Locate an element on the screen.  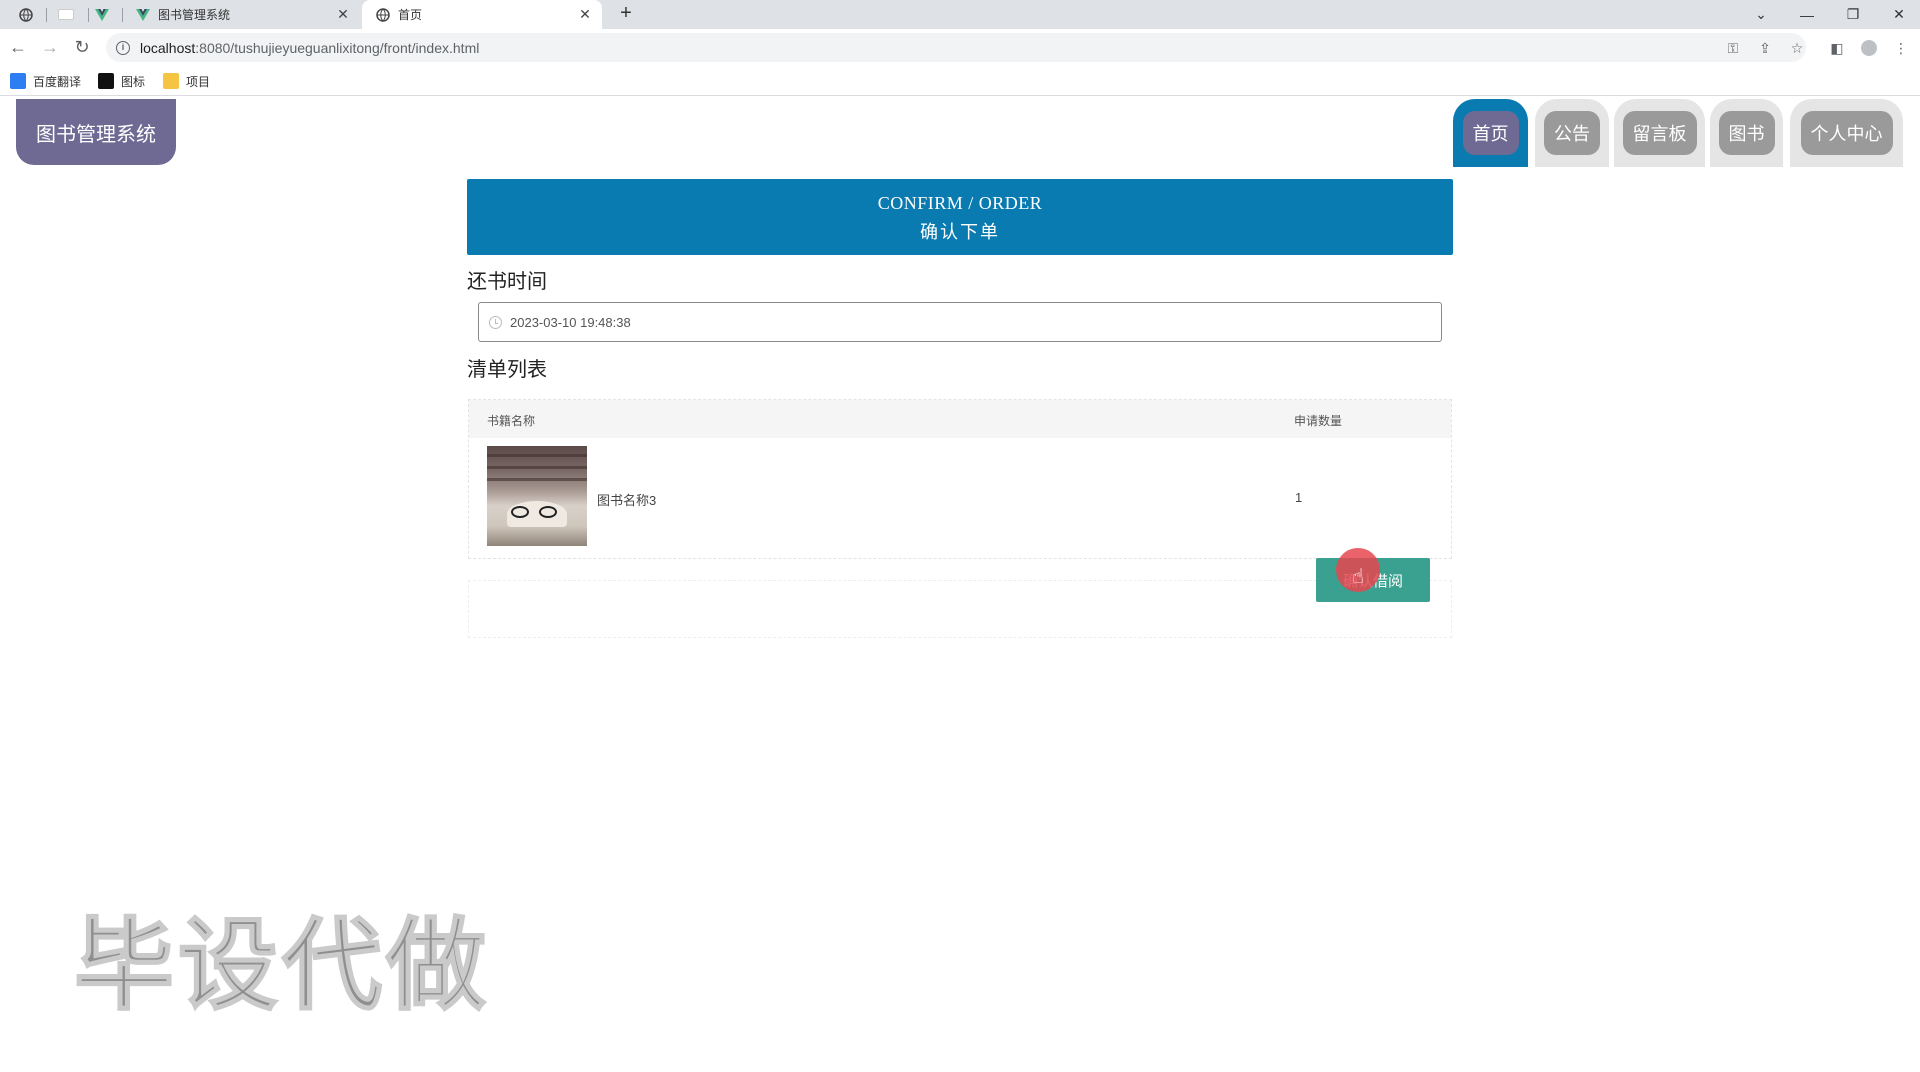
order-list-table: 书籍名称 申请数量 图书名称3 1 is located at coordinates (960, 479).